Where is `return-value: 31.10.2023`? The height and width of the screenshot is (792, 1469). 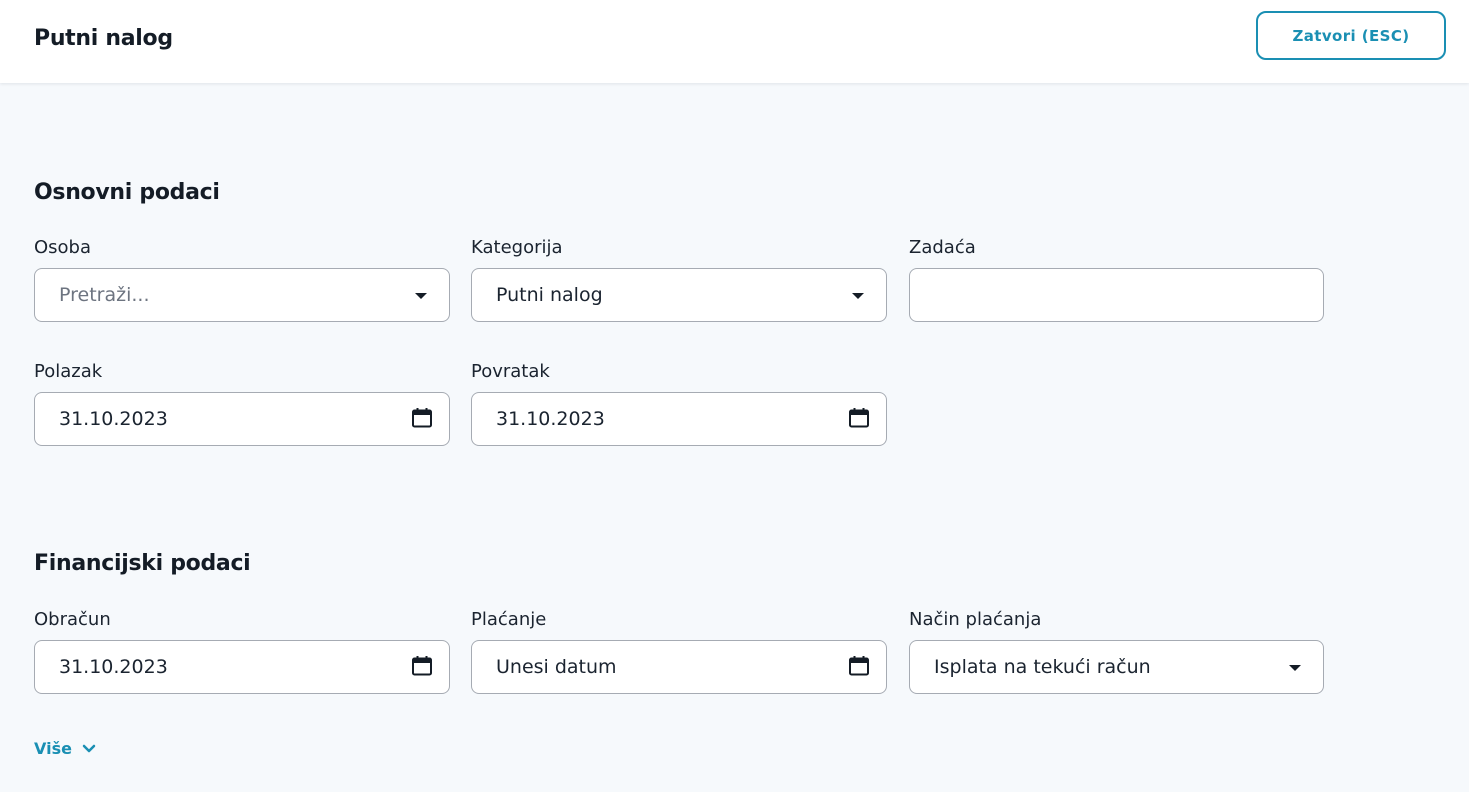
return-value: 31.10.2023 is located at coordinates (550, 419).